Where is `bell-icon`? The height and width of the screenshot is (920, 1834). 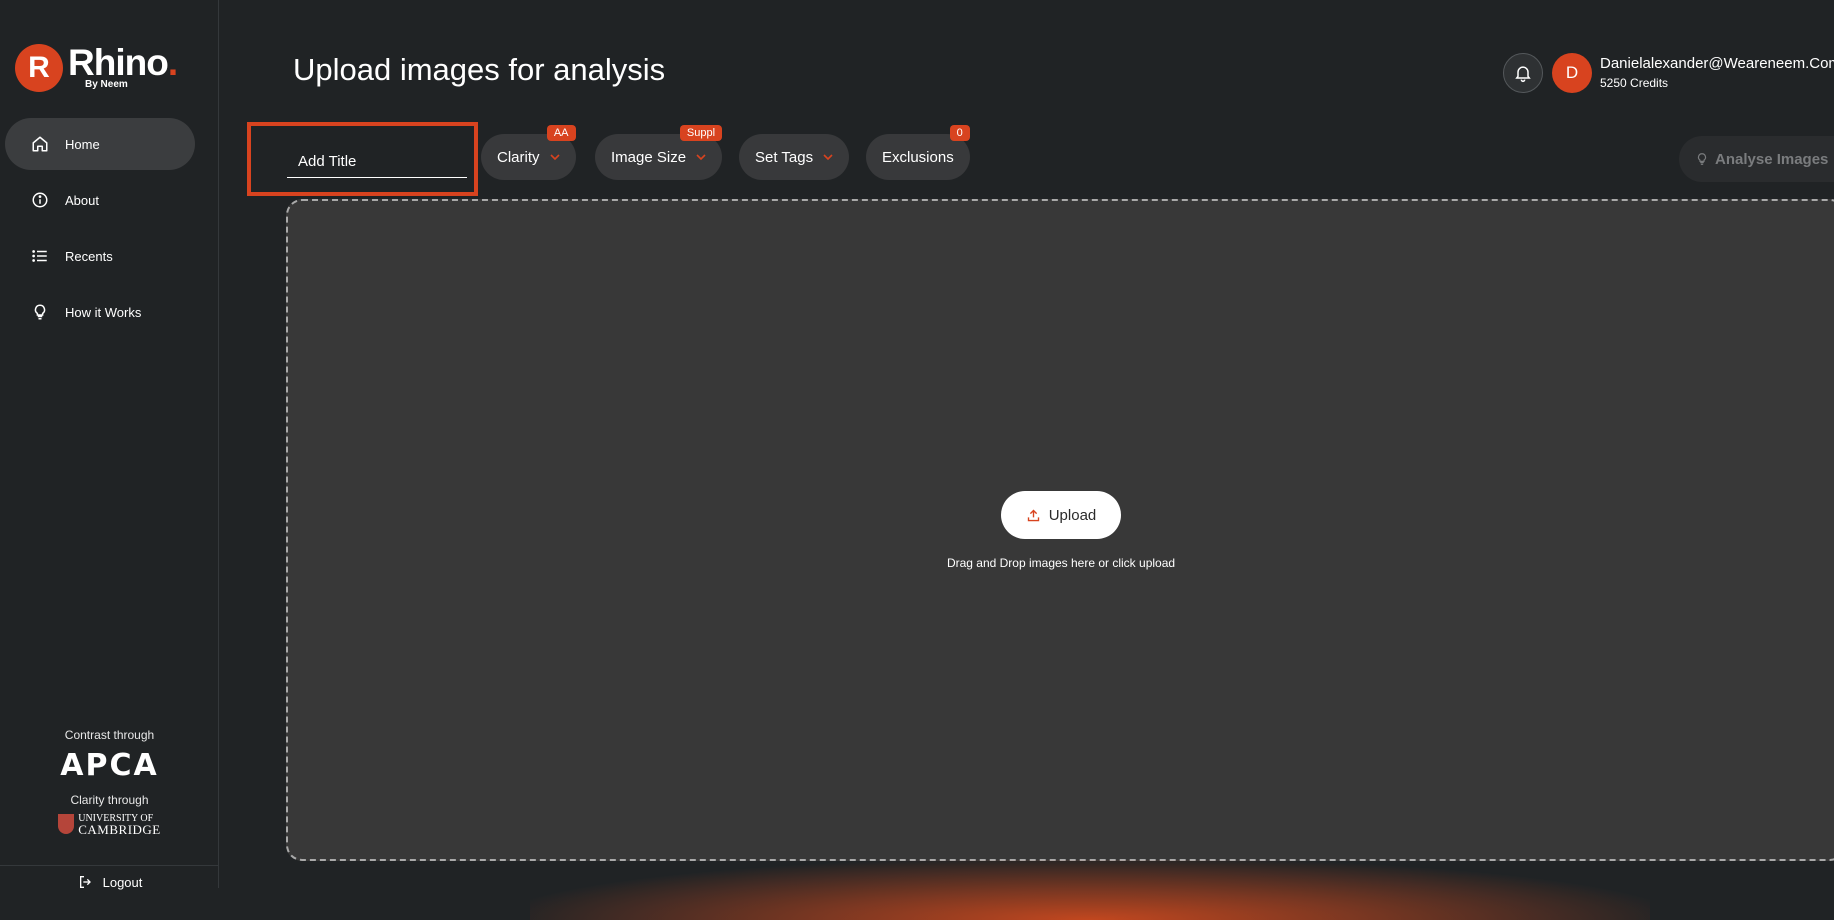
bell-icon is located at coordinates (1523, 73).